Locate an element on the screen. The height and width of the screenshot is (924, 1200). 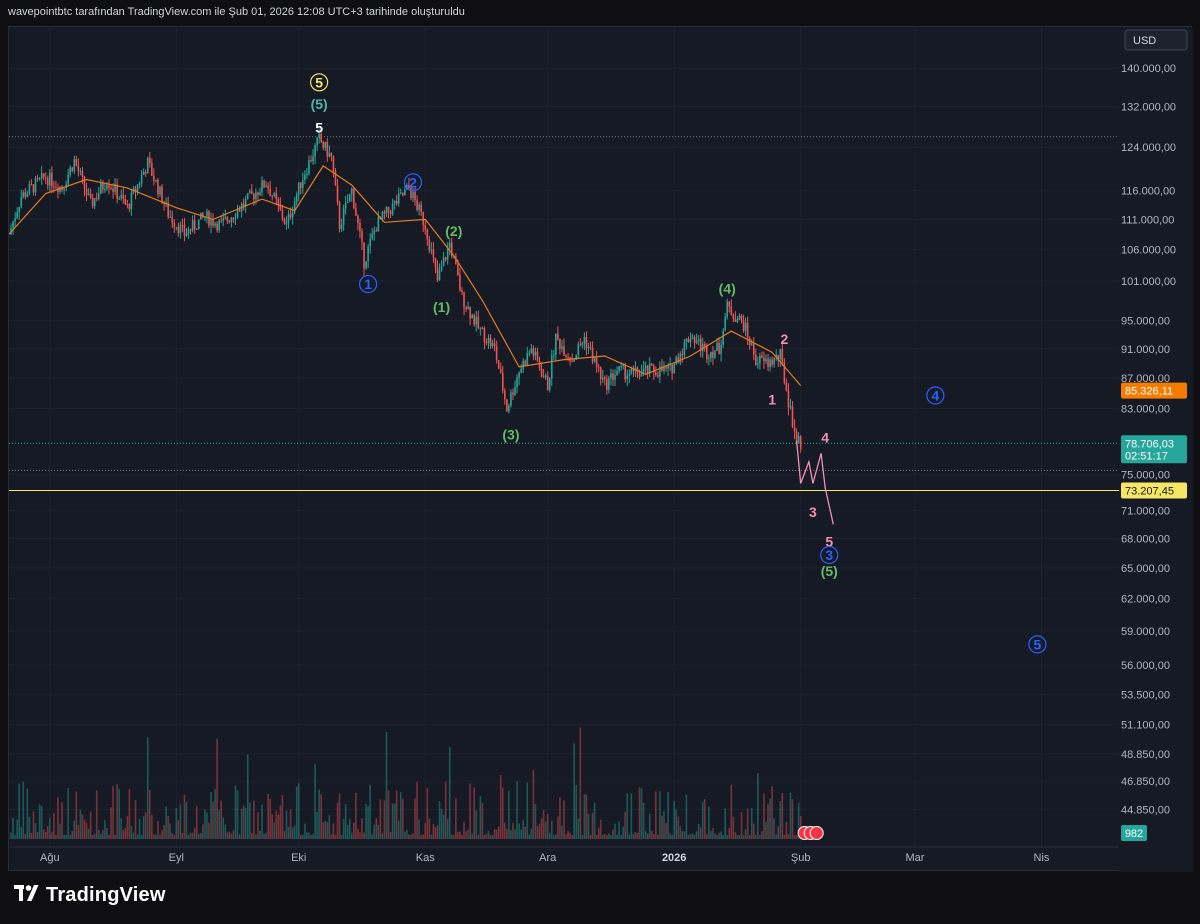
wave-label: 4 is located at coordinates (825, 438).